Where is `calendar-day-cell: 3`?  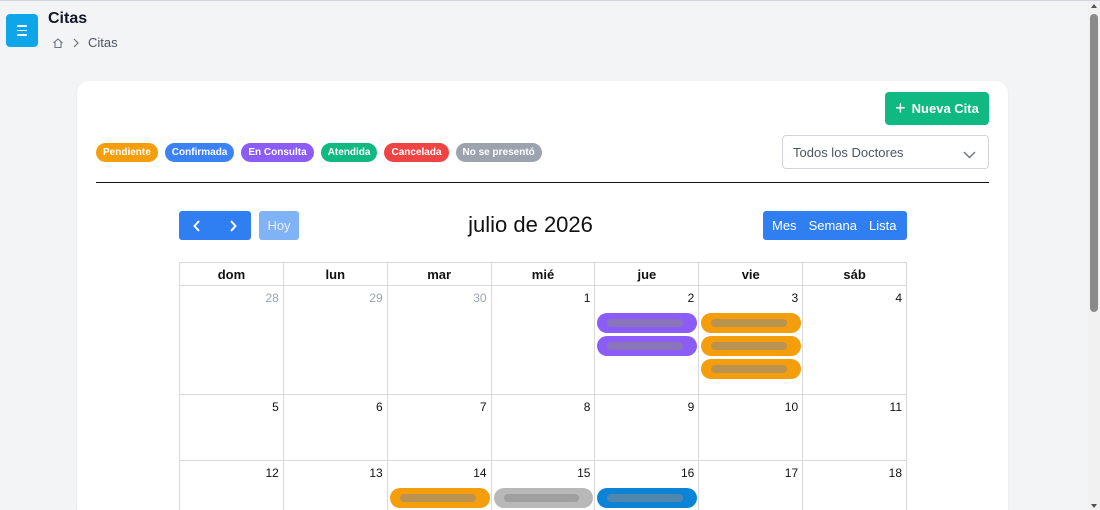 calendar-day-cell: 3 is located at coordinates (751, 340).